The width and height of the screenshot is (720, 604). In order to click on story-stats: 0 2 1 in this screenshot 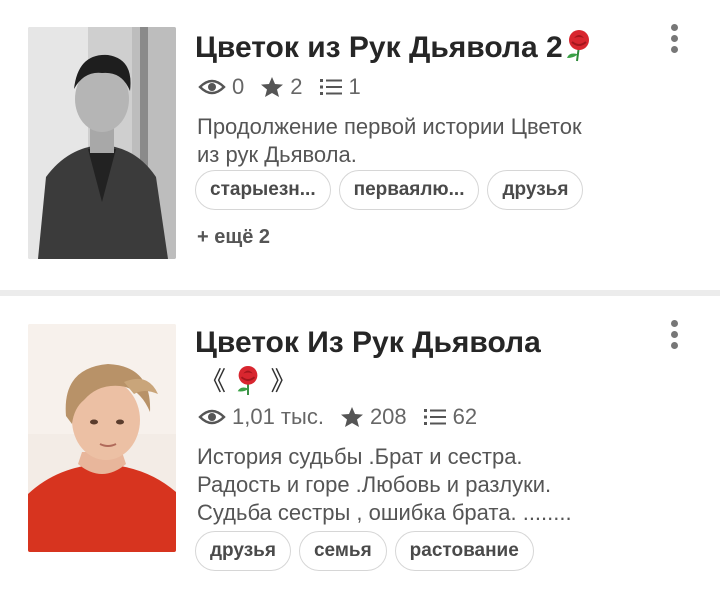, I will do `click(287, 87)`.